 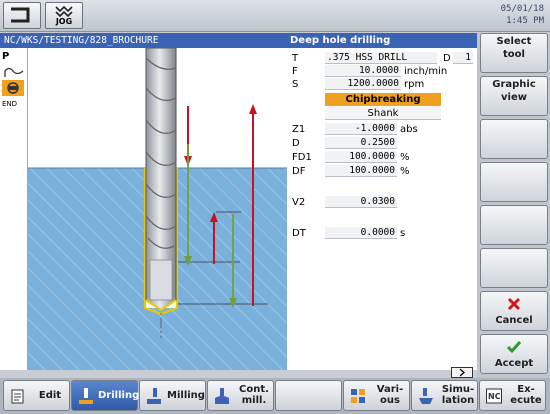 I want to click on milling-icon, so click(x=154, y=396).